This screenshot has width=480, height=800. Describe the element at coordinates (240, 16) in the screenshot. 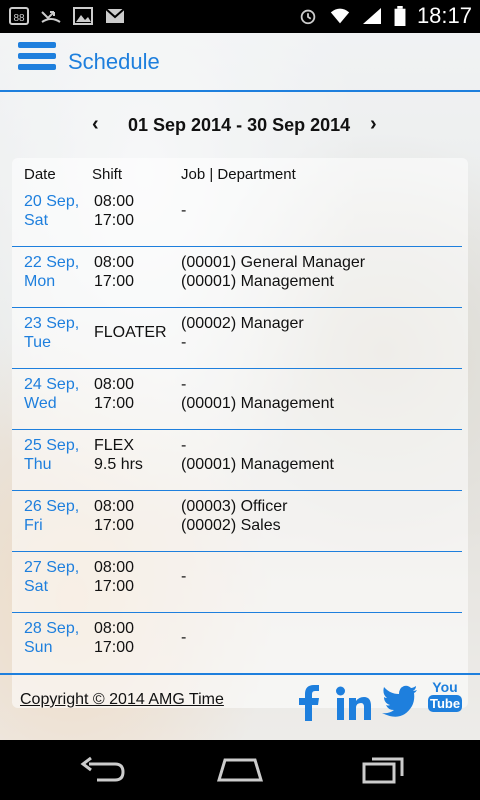

I see `status-bar: 88 18:17` at that location.